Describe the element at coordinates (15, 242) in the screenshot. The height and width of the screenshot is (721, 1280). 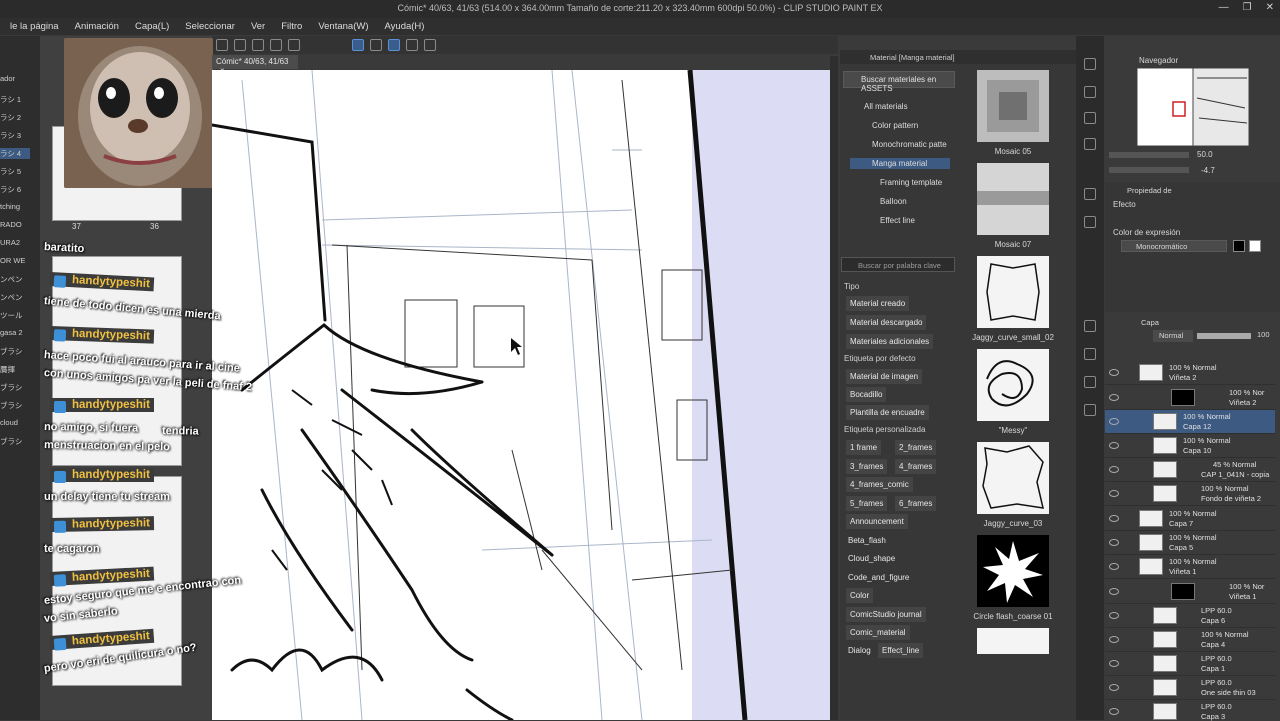
I see `subtool-item: URA2` at that location.